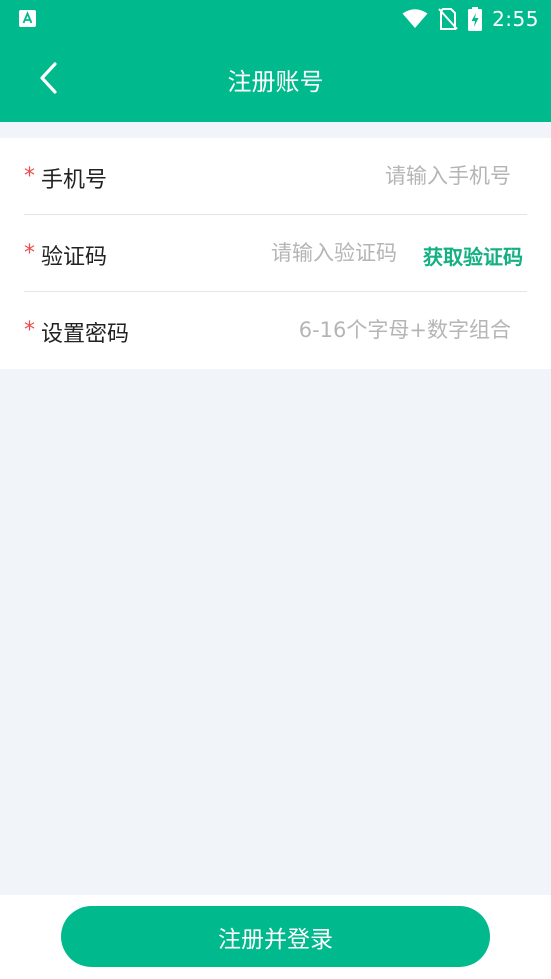 The height and width of the screenshot is (979, 551). I want to click on password-label: 设置密码, so click(85, 334).